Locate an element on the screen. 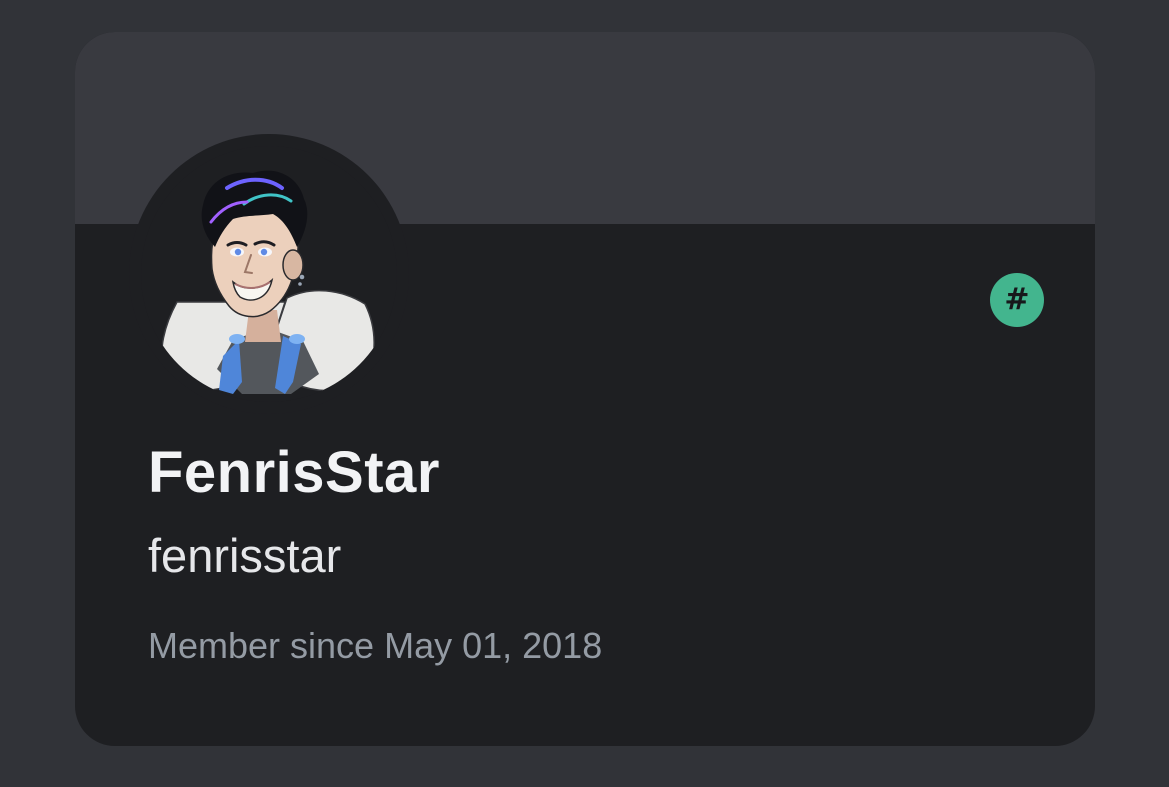  hashtag-badge-icon: # is located at coordinates (1017, 300).